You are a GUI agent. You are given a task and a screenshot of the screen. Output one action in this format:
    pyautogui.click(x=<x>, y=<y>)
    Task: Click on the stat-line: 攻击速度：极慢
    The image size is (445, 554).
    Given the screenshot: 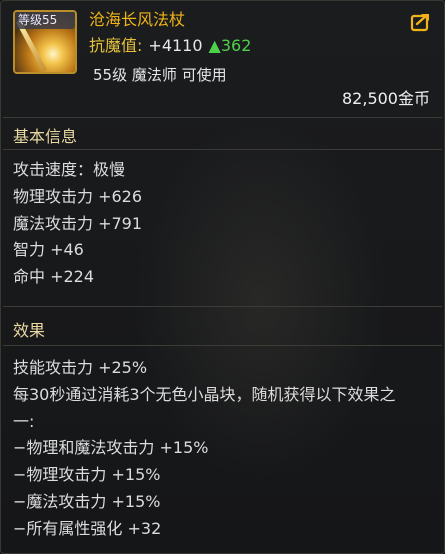 What is the action you would take?
    pyautogui.click(x=69, y=169)
    